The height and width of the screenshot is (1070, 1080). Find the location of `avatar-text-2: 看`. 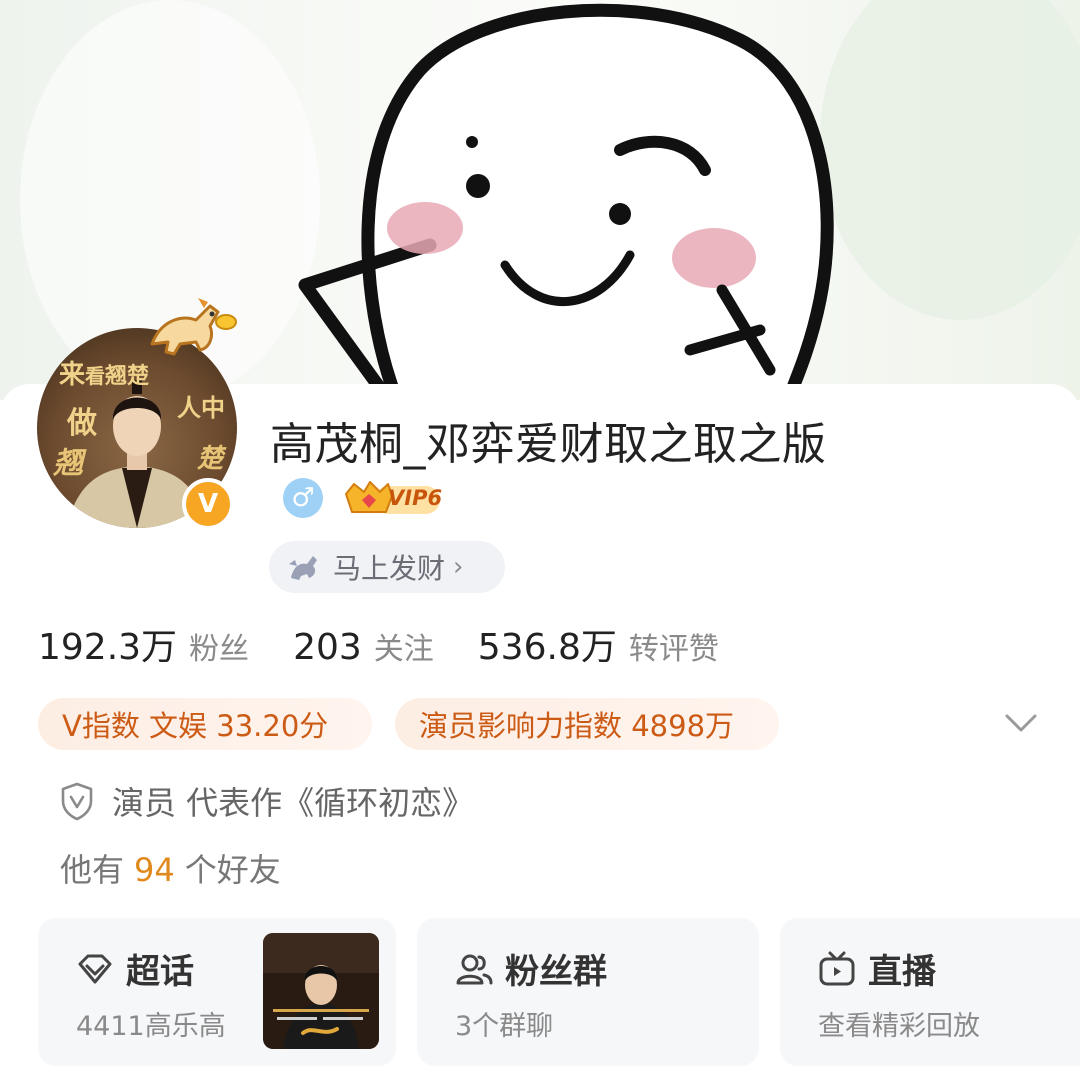

avatar-text-2: 看 is located at coordinates (95, 376).